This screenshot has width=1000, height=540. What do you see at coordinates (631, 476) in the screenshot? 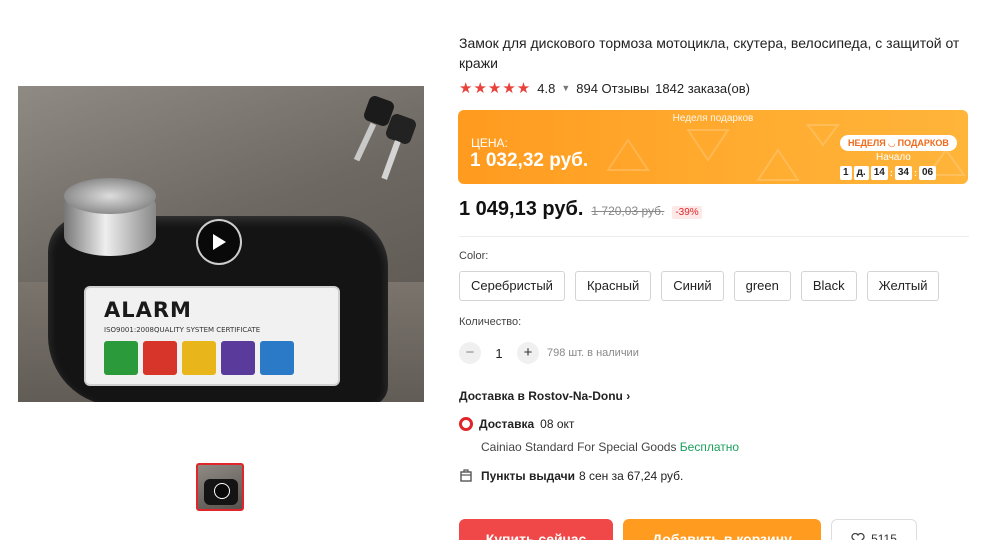
I see `pickup-info: 8 сен за 67,24 руб.` at bounding box center [631, 476].